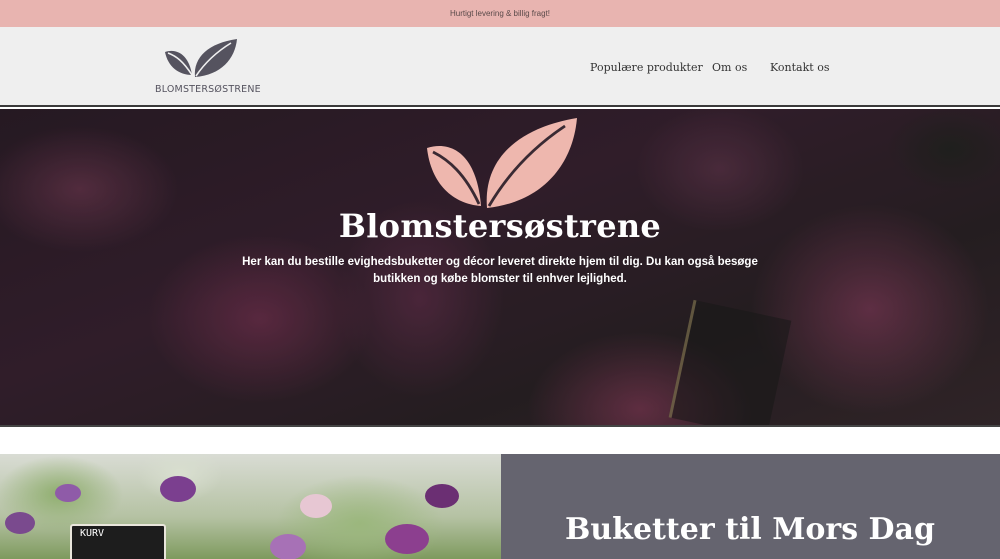 The height and width of the screenshot is (559, 1000). I want to click on feature-image-flowers: KURV, so click(250, 506).